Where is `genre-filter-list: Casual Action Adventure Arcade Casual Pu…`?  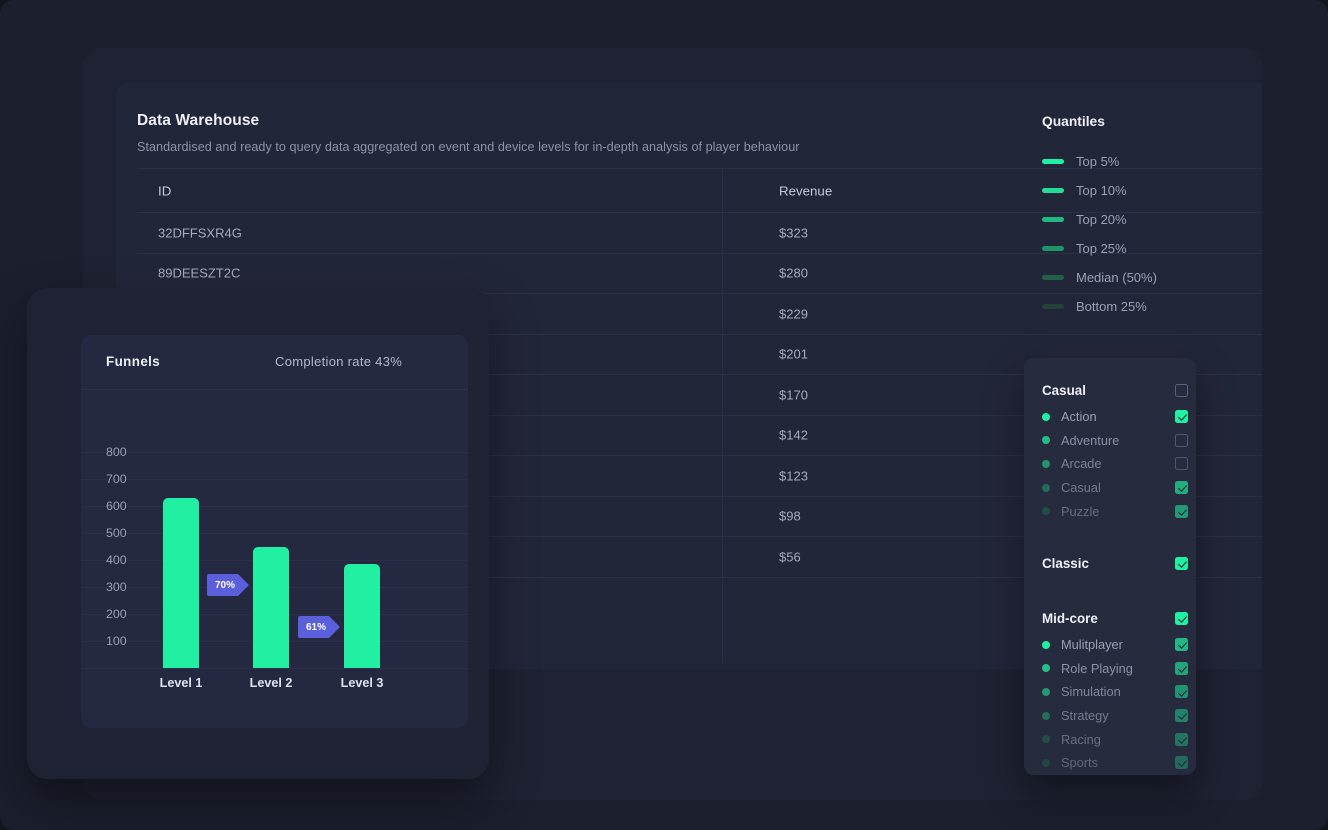
genre-filter-list: Casual Action Adventure Arcade Casual Pu… is located at coordinates (1115, 572).